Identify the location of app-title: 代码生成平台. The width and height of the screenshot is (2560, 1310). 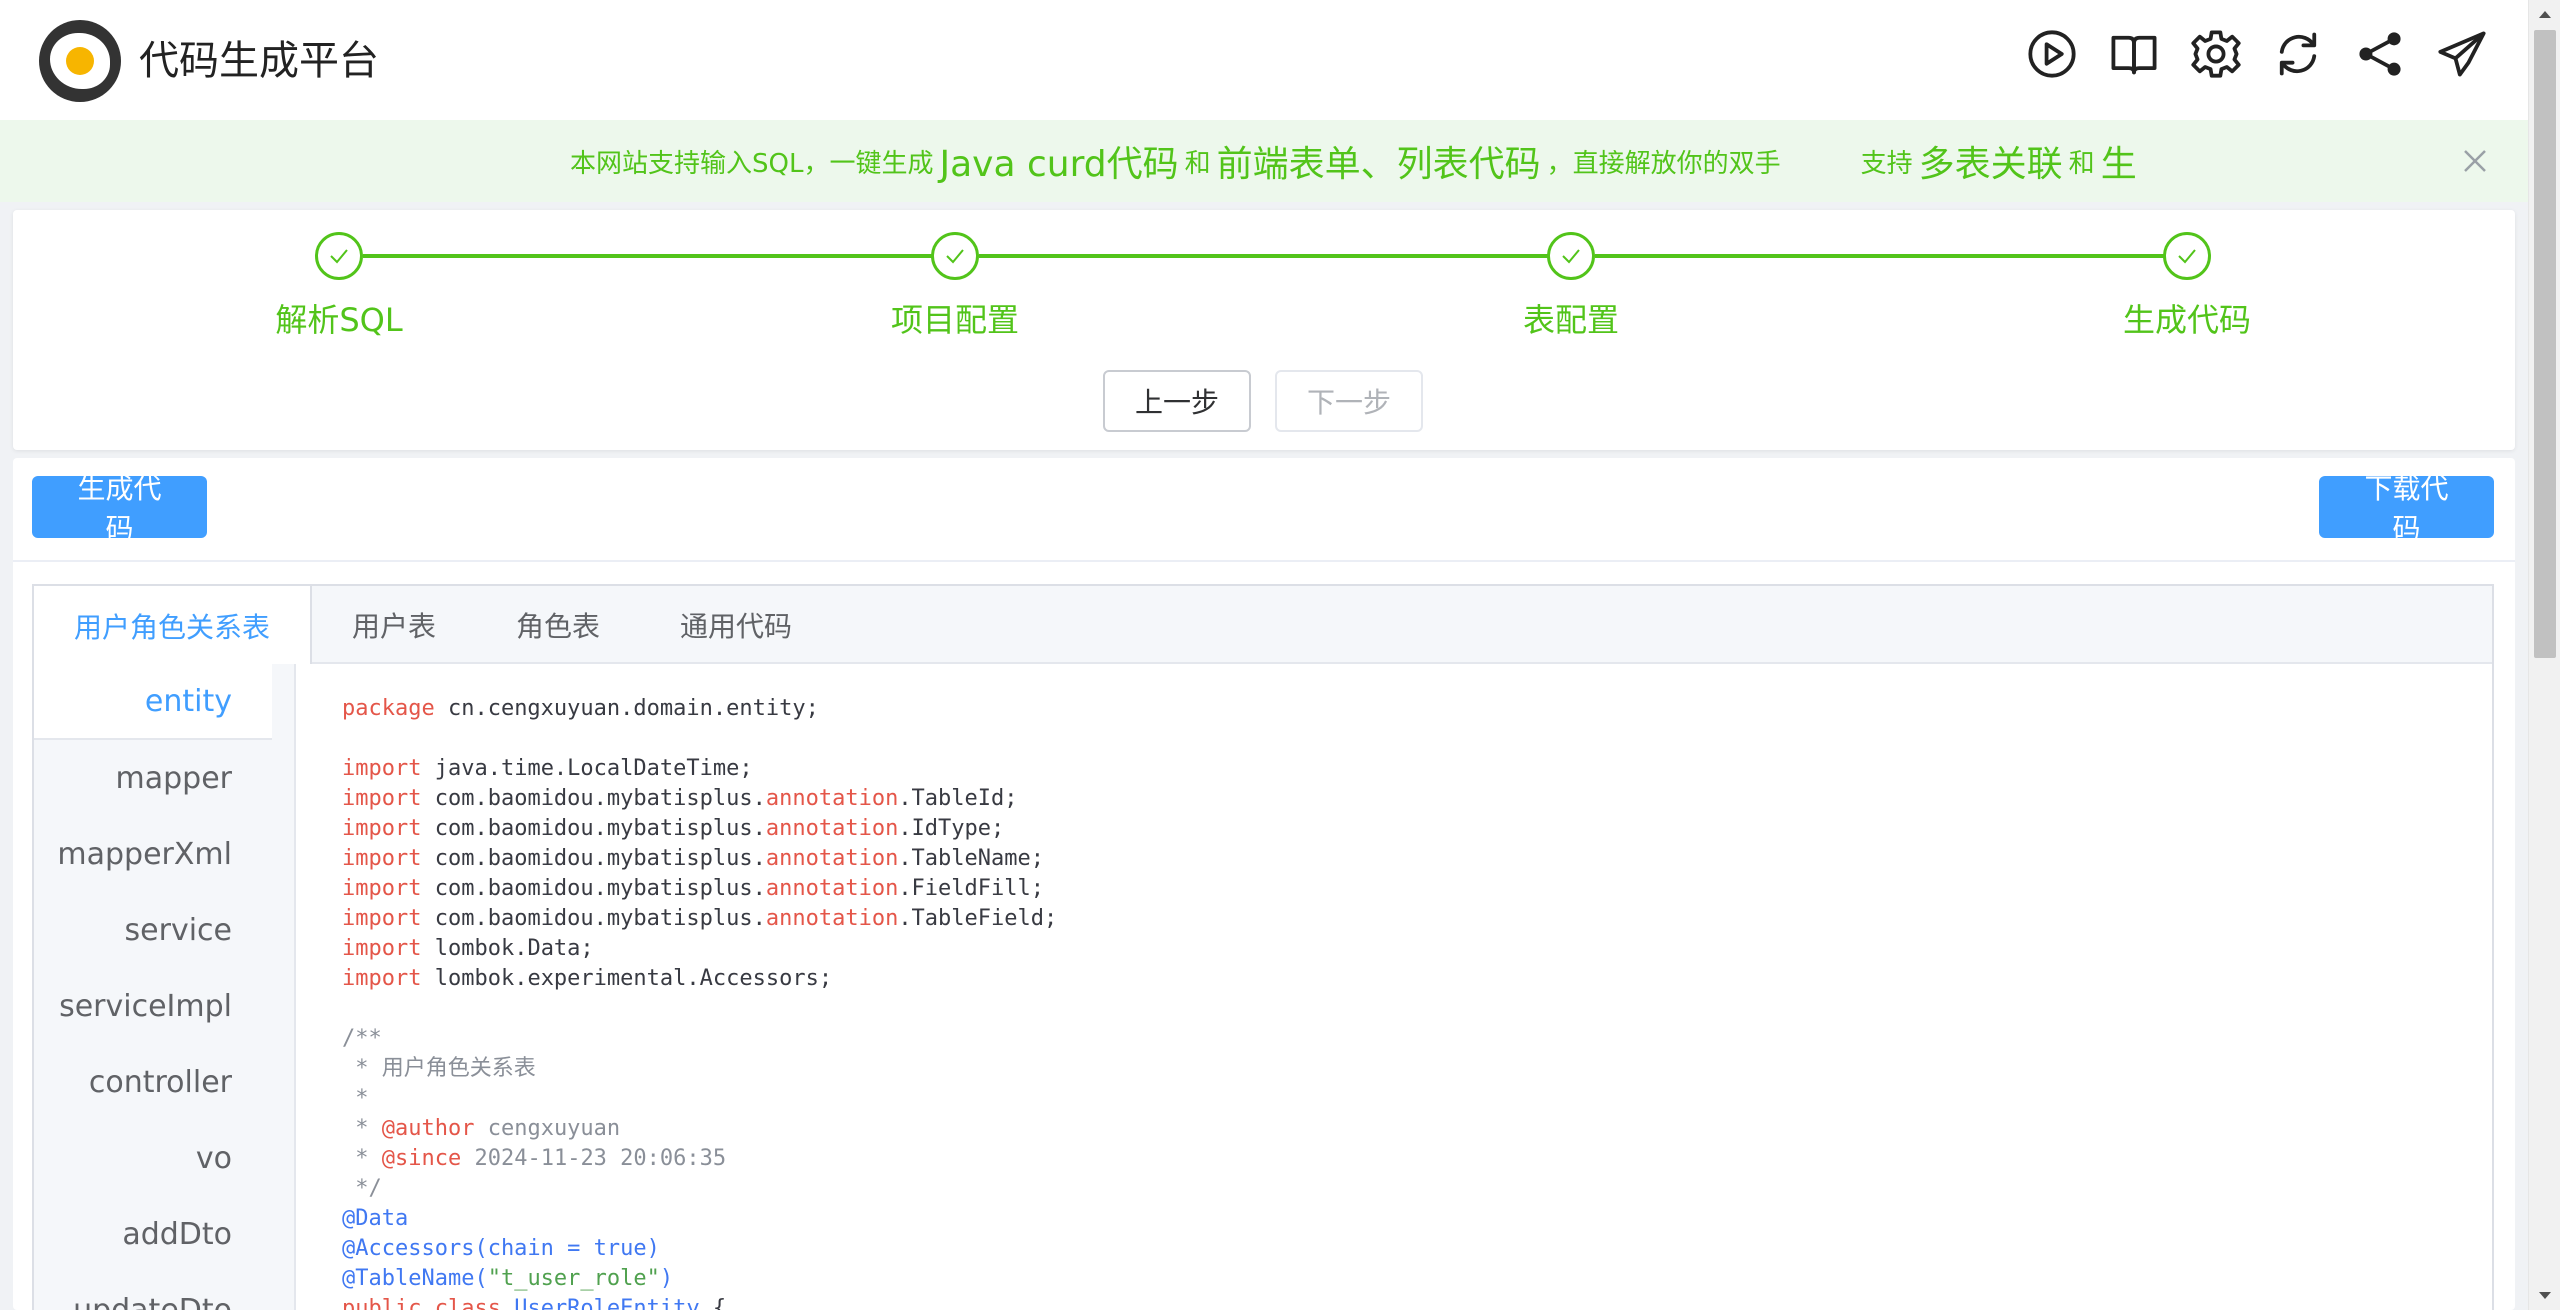
(259, 61).